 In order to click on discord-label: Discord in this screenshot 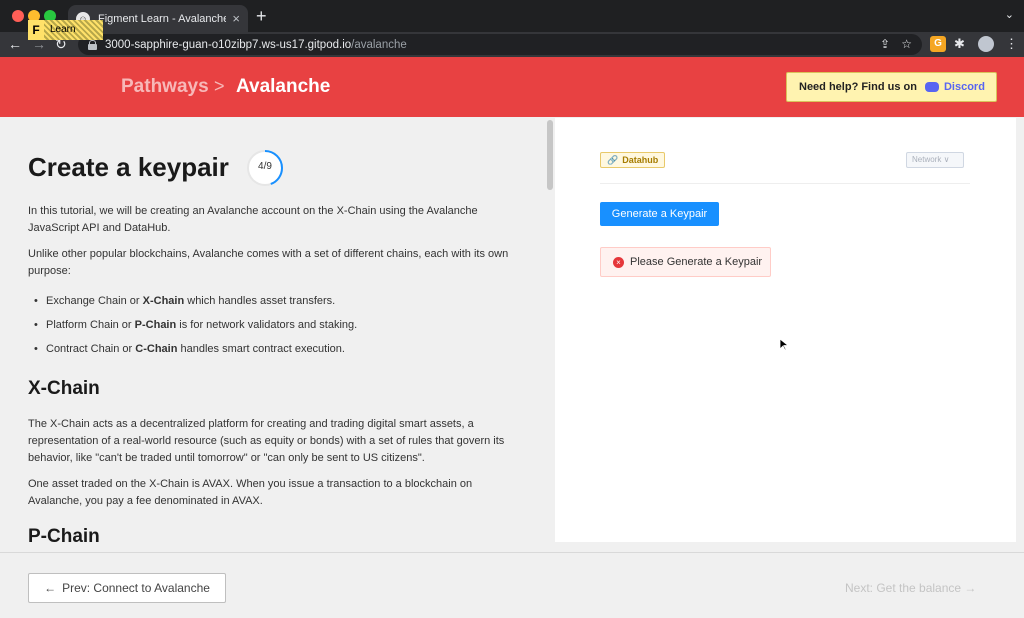, I will do `click(964, 87)`.